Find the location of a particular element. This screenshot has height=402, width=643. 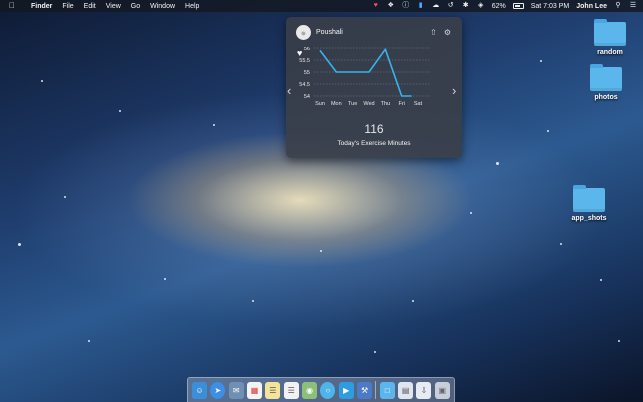

finder-icon: ☺ is located at coordinates (199, 390).